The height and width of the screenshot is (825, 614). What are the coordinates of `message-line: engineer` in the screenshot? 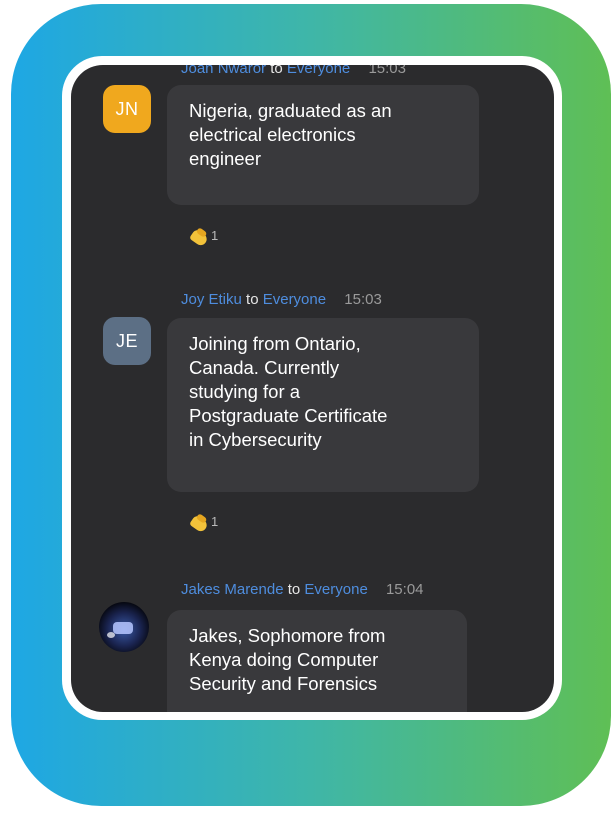 It's located at (225, 158).